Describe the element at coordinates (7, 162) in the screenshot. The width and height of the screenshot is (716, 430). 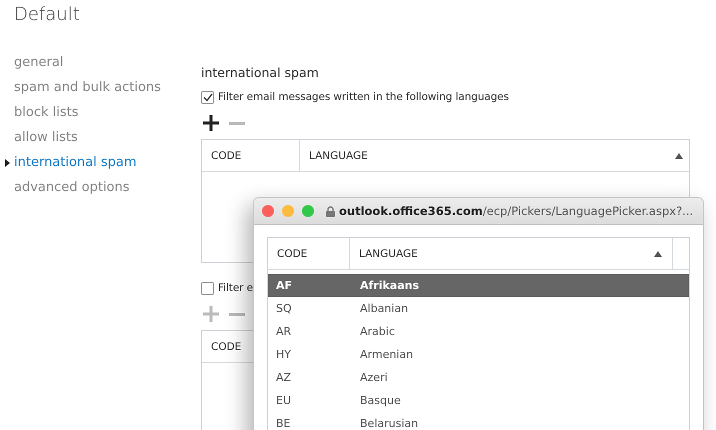
I see `pointer-icon` at that location.